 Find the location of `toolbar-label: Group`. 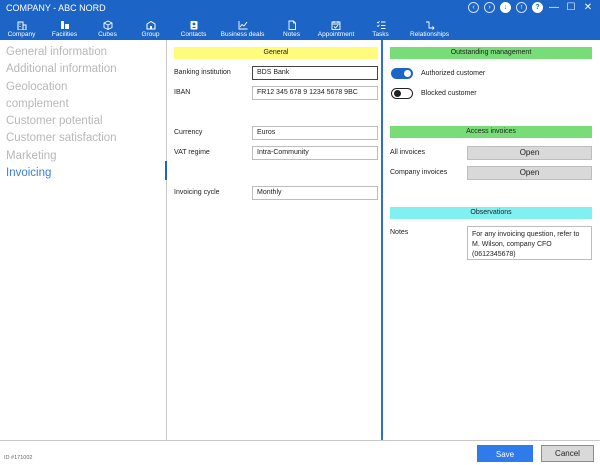

toolbar-label: Group is located at coordinates (150, 34).